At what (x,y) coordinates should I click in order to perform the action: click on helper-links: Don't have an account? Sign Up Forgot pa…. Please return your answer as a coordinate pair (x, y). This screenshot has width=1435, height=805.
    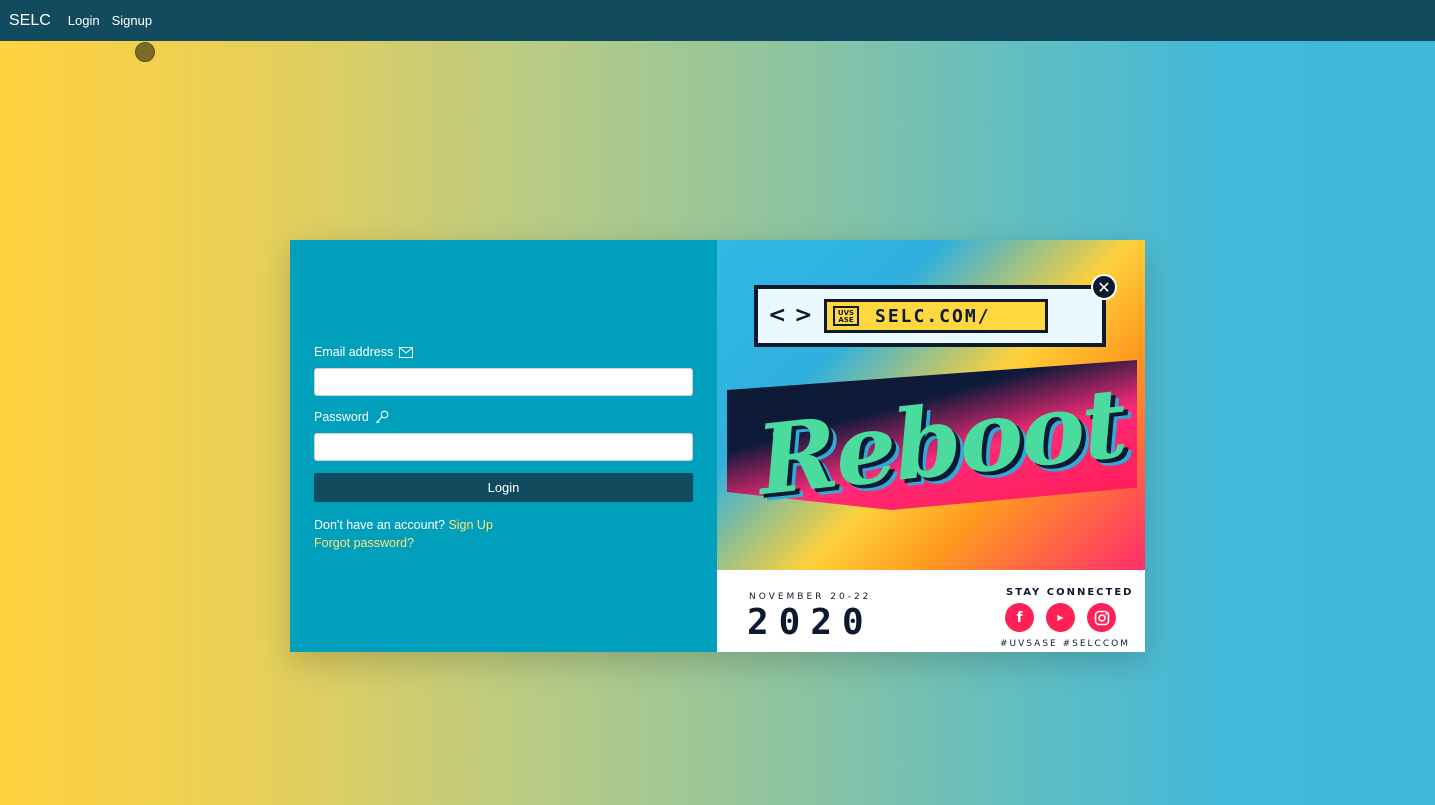
    Looking at the image, I should click on (503, 534).